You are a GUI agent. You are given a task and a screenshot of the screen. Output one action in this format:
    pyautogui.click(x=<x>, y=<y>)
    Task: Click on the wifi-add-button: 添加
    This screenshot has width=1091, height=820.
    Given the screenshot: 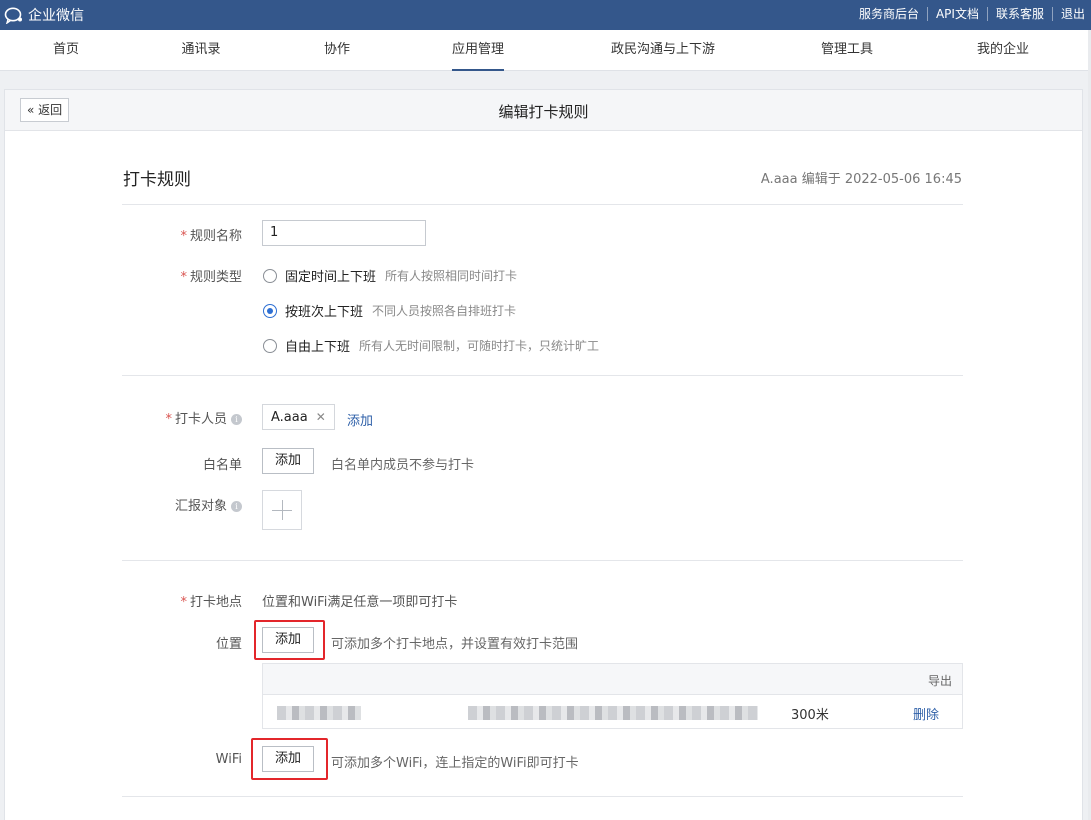 What is the action you would take?
    pyautogui.click(x=288, y=759)
    